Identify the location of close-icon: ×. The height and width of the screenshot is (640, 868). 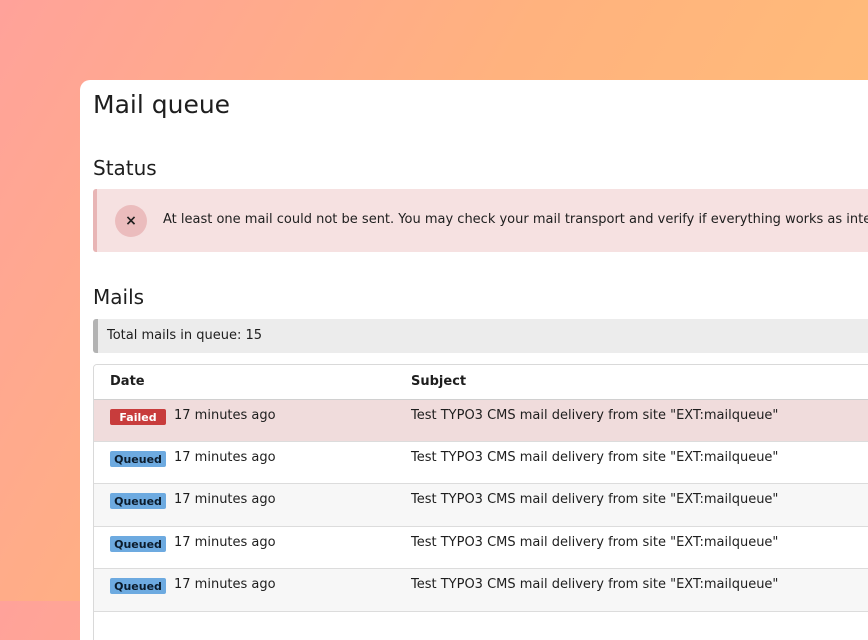
(131, 221).